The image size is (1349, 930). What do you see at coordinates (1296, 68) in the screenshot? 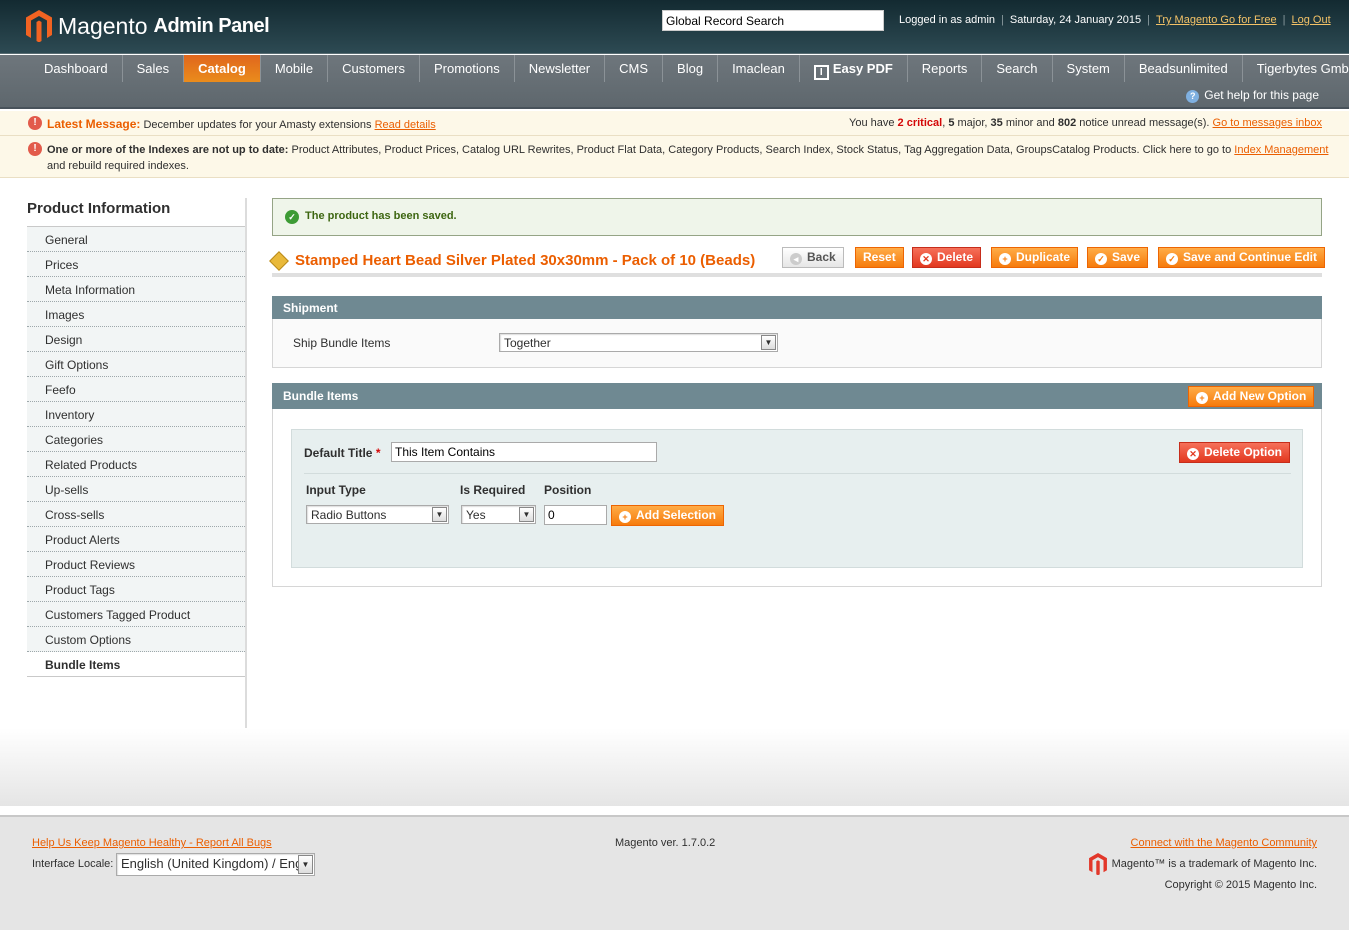
I see `nav-tigerbytes: Tigerbytes GmbH` at bounding box center [1296, 68].